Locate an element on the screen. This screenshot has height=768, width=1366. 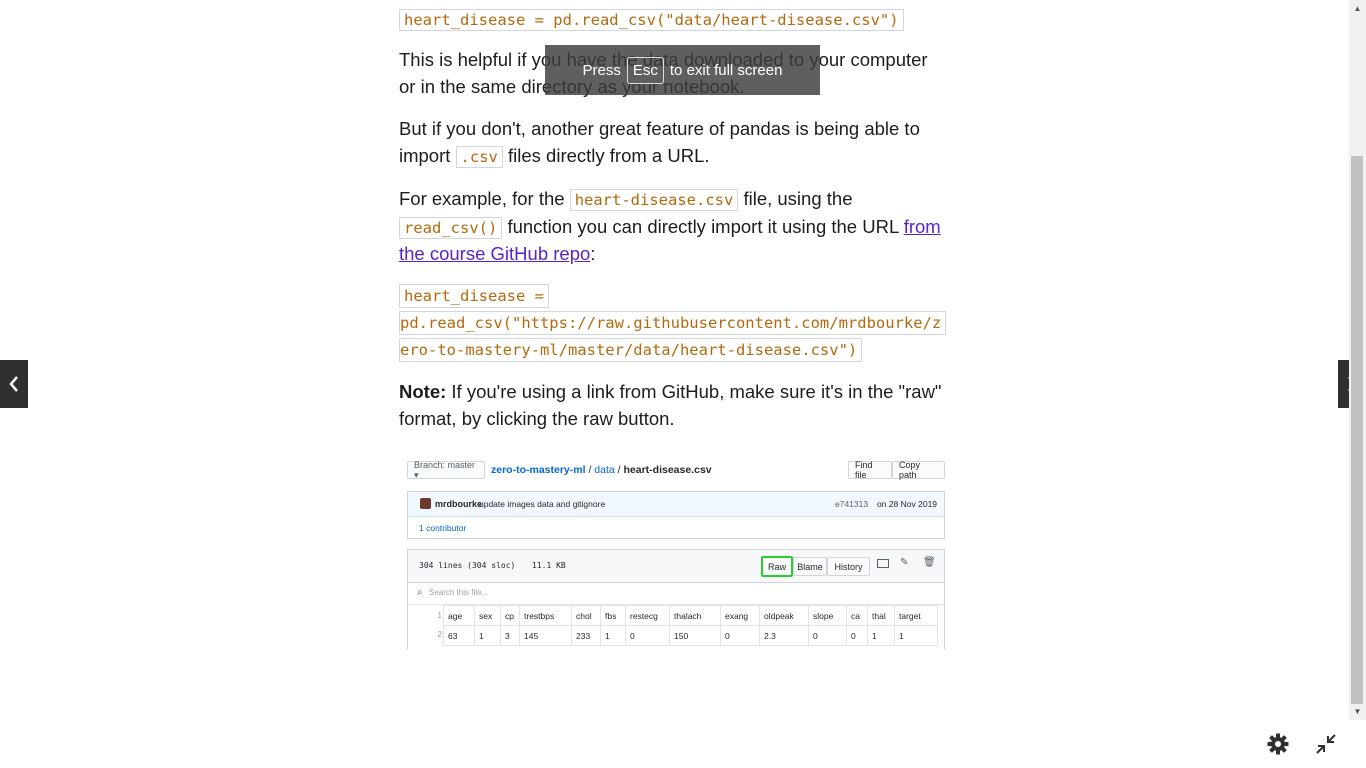
previous-lecture-button is located at coordinates (14, 384).